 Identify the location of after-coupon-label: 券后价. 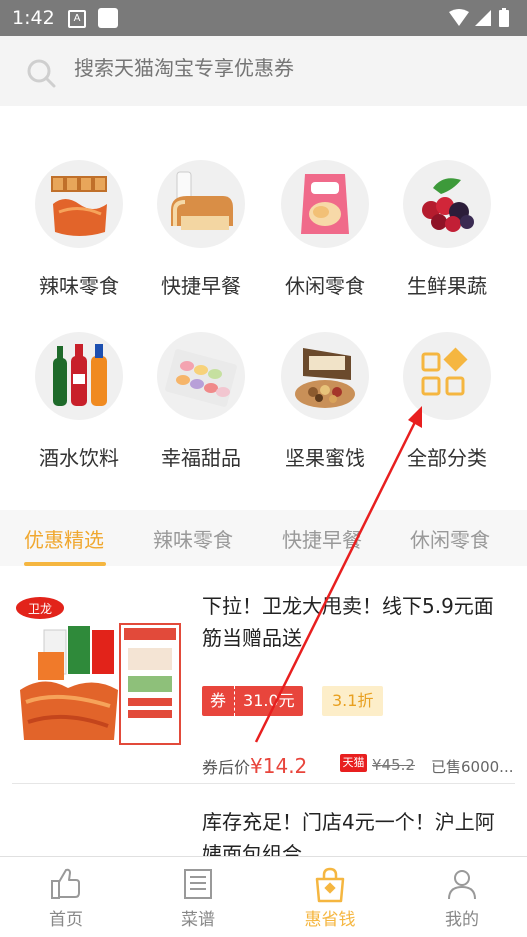
(226, 767).